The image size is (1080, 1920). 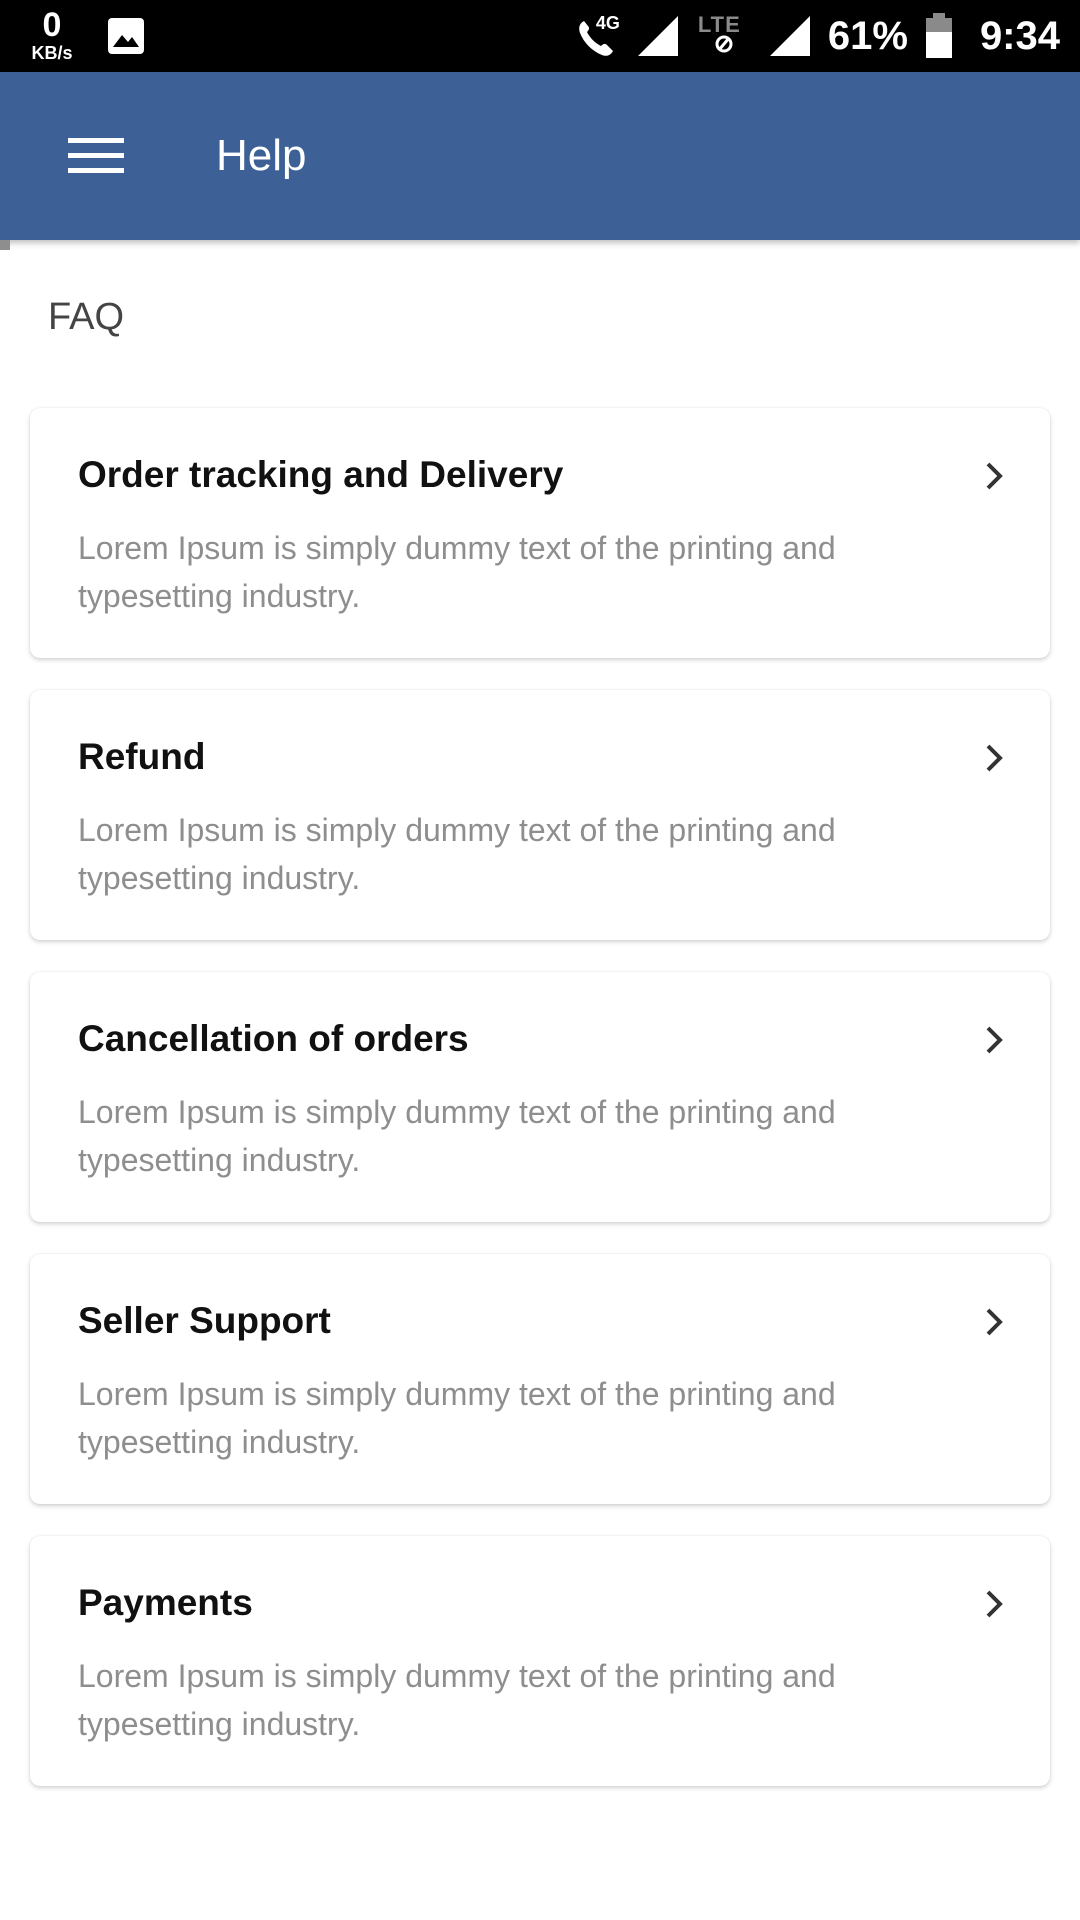 What do you see at coordinates (126, 36) in the screenshot?
I see `gallery-icon` at bounding box center [126, 36].